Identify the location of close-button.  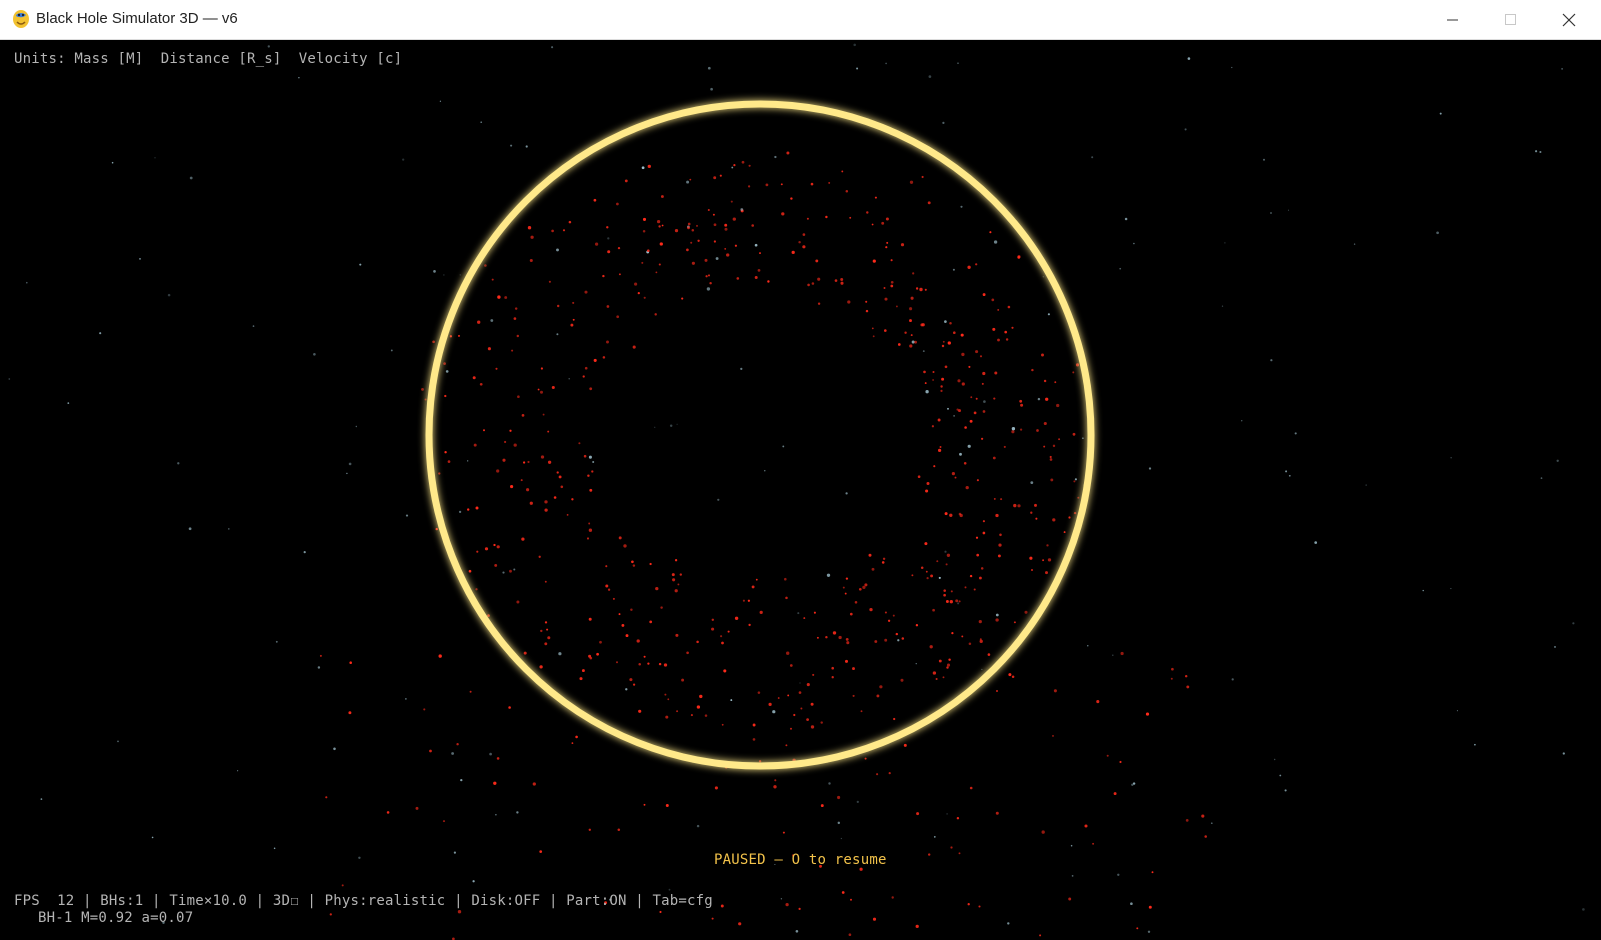
(1569, 20).